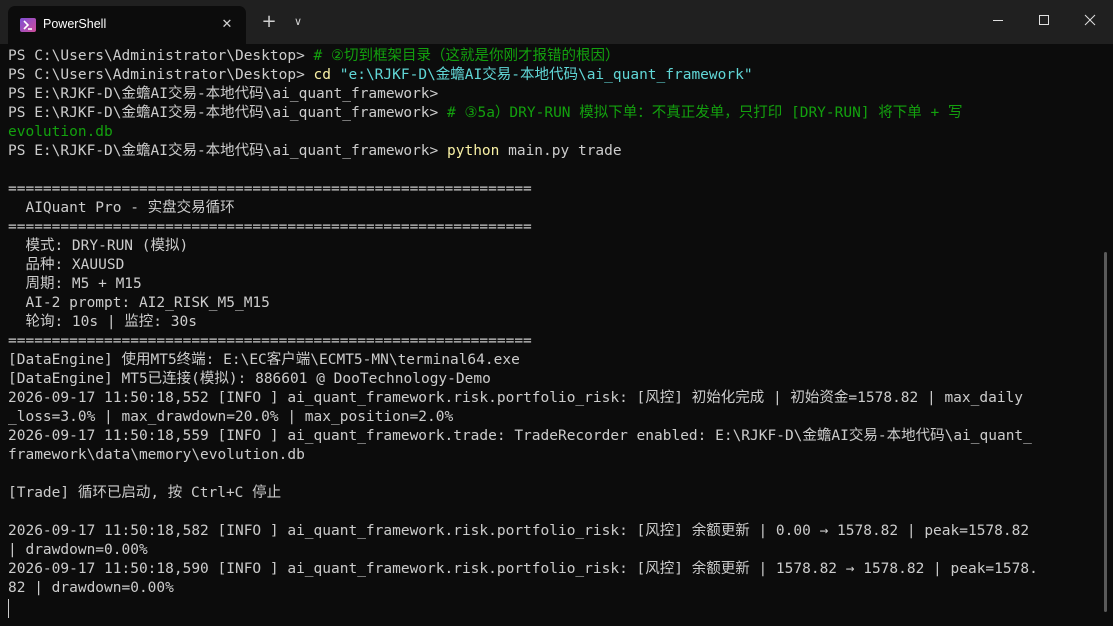 The width and height of the screenshot is (1113, 626). Describe the element at coordinates (1090, 20) in the screenshot. I see `close-window-button` at that location.